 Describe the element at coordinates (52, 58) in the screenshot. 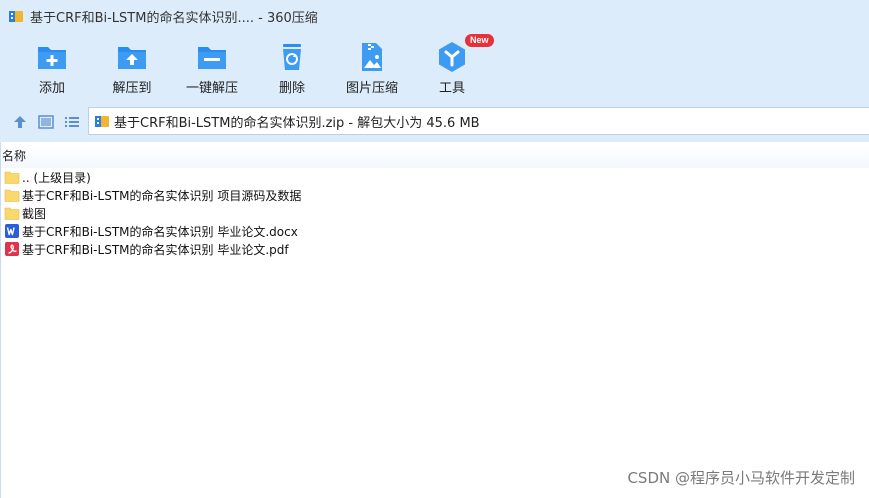

I see `folder-add-icon` at that location.